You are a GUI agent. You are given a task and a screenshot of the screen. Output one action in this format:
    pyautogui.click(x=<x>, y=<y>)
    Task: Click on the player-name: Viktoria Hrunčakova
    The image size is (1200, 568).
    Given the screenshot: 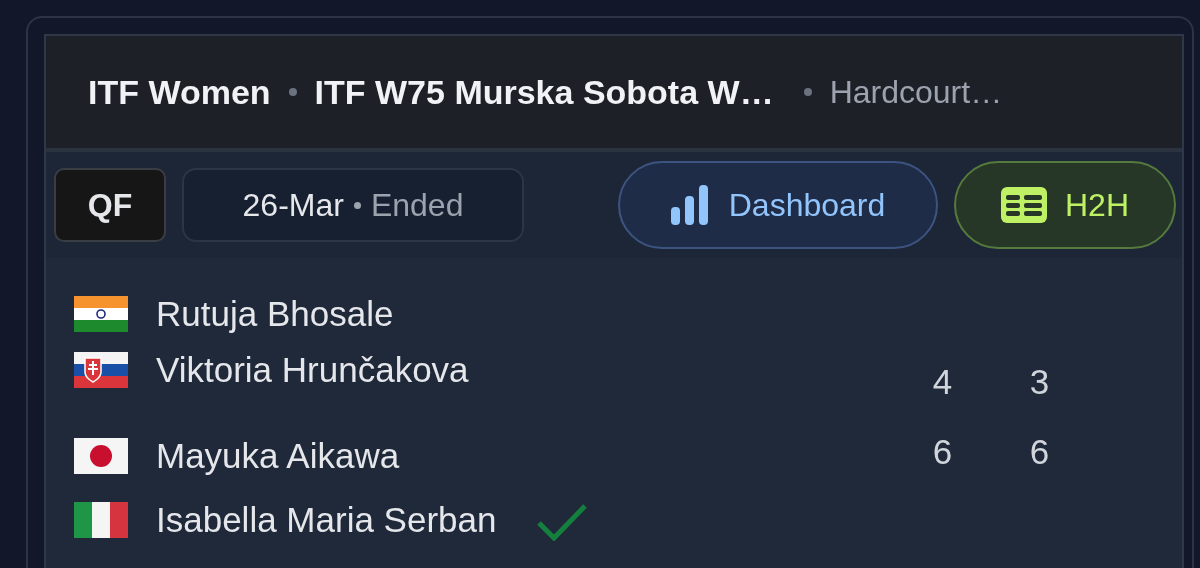 What is the action you would take?
    pyautogui.click(x=312, y=369)
    